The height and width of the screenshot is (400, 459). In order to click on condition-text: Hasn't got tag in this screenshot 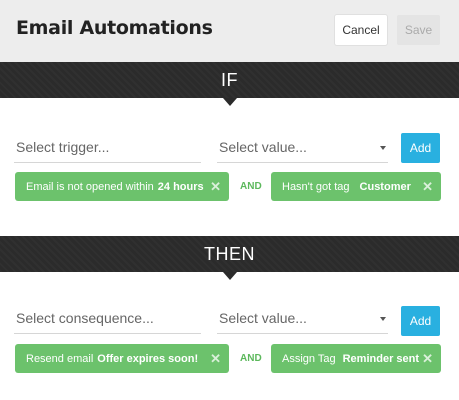, I will do `click(316, 186)`.